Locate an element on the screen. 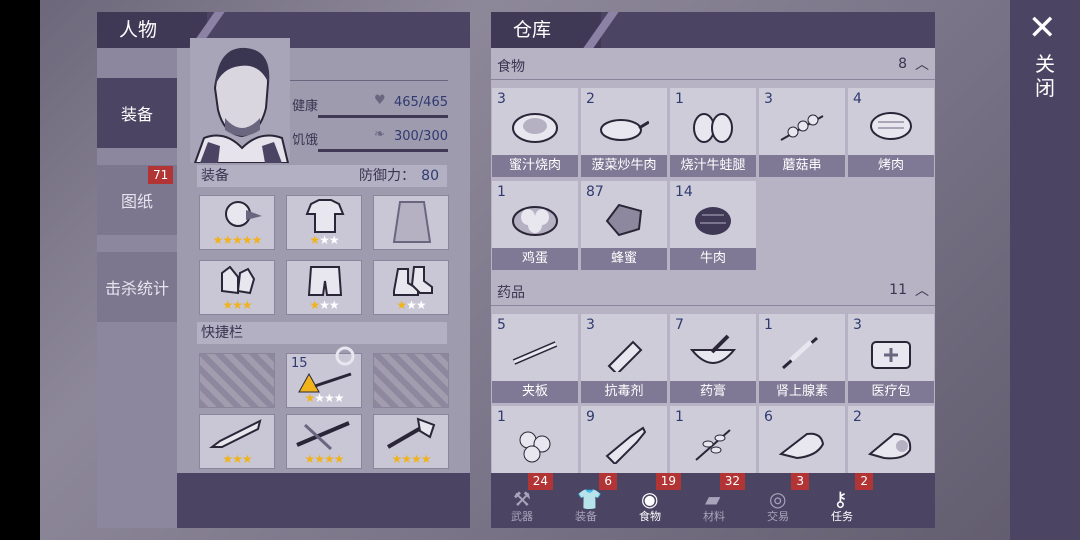  equipment-section: 装备 防御力： 80 is located at coordinates (322, 176).